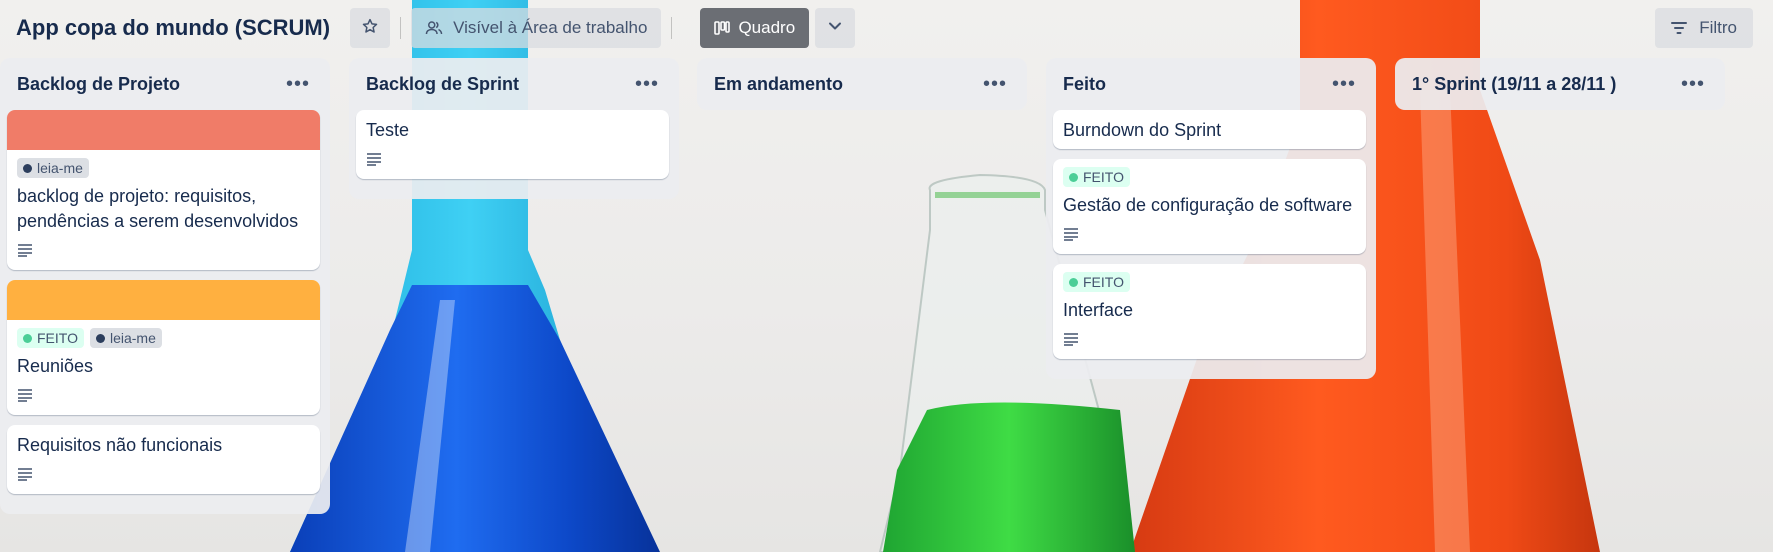  Describe the element at coordinates (722, 28) in the screenshot. I see `board-columns-icon` at that location.